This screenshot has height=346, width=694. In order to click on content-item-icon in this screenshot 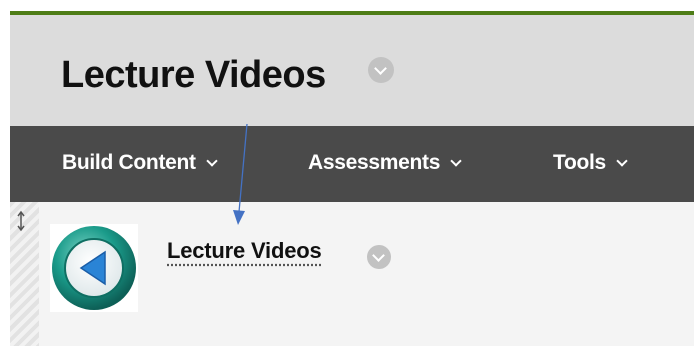, I will do `click(94, 268)`.